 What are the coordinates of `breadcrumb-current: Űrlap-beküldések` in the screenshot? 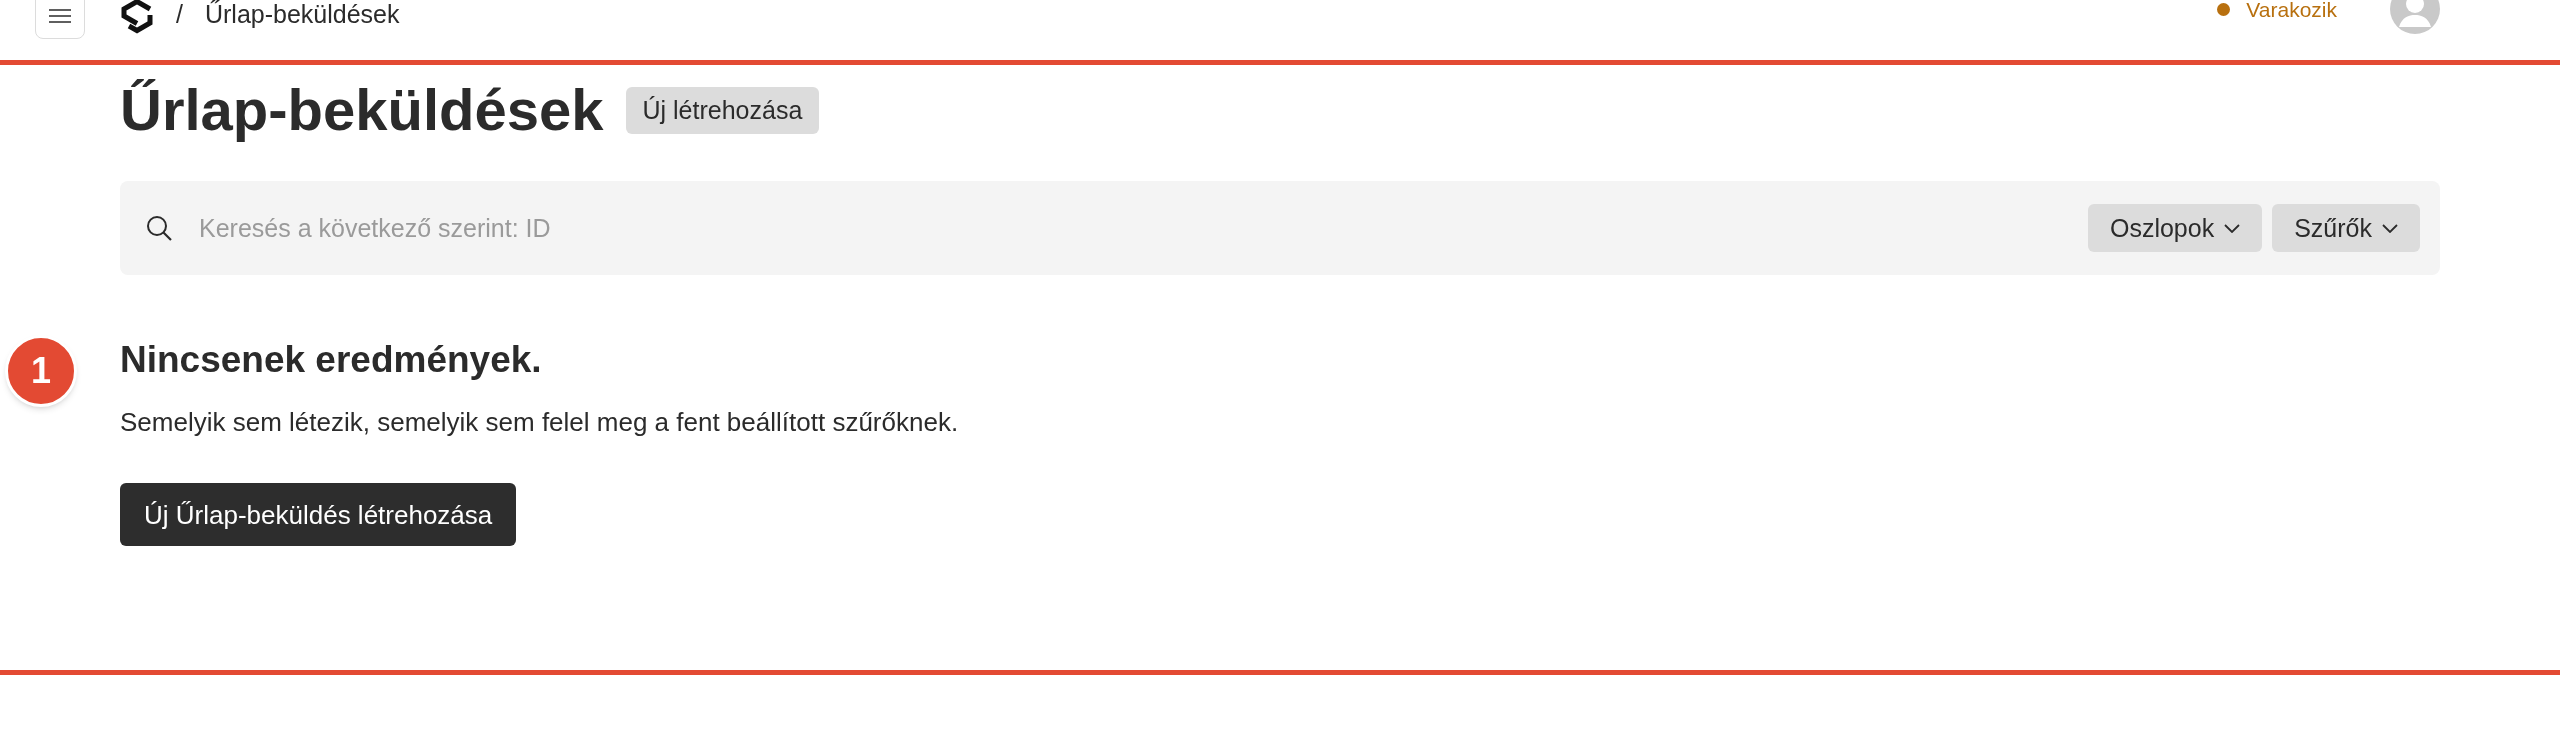 It's located at (302, 14).